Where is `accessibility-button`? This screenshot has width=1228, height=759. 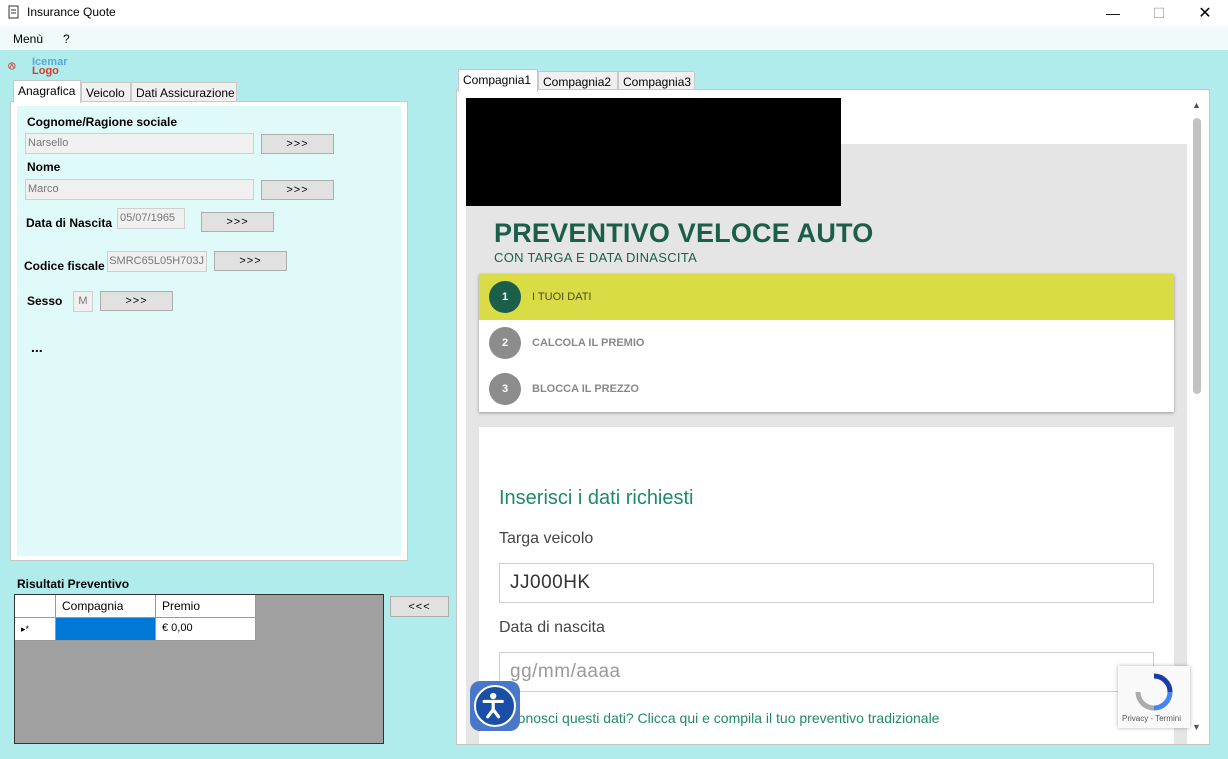 accessibility-button is located at coordinates (495, 706).